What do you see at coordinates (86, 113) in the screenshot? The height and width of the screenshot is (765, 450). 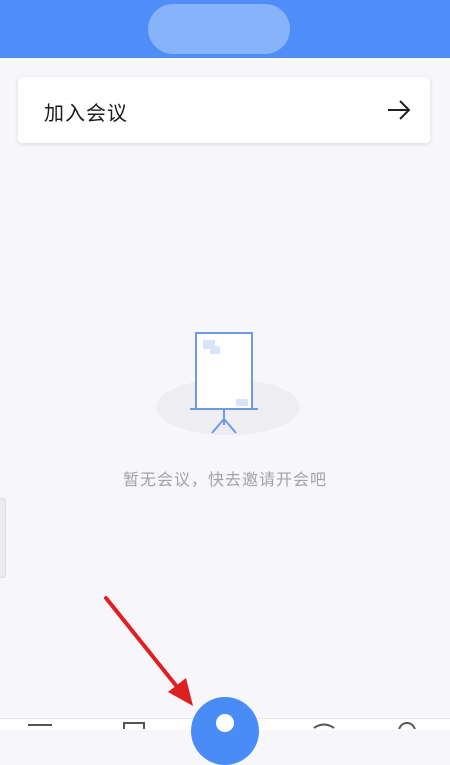 I see `join-meeting-label: 加入会议` at bounding box center [86, 113].